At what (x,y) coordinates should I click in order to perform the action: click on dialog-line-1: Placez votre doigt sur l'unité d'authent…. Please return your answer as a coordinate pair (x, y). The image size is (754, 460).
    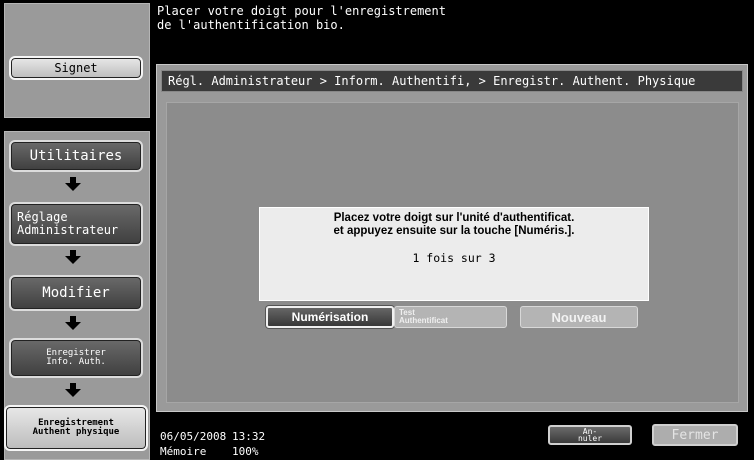
    Looking at the image, I should click on (454, 218).